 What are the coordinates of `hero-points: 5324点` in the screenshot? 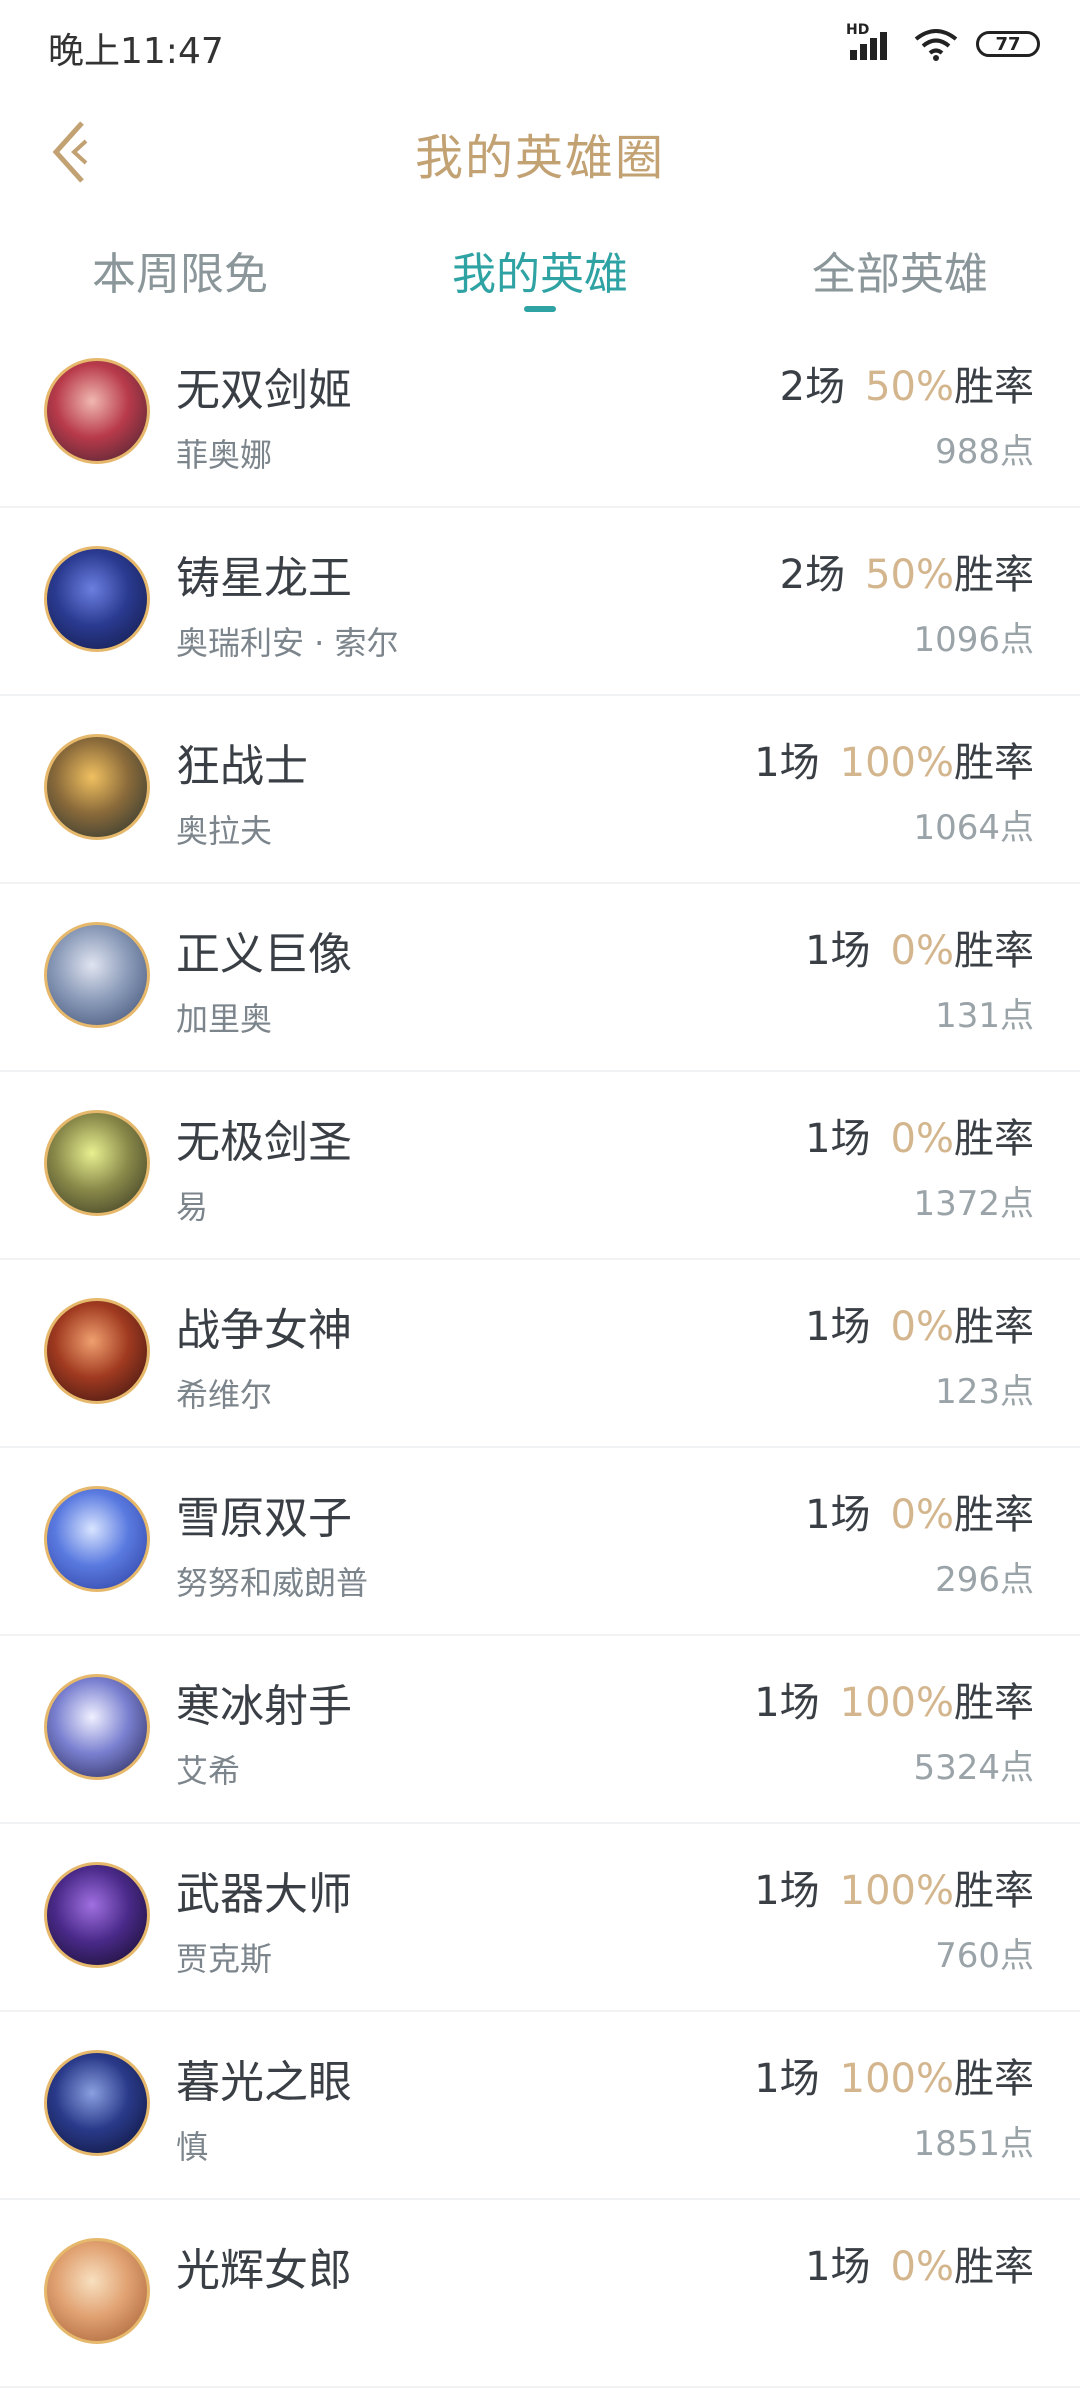 It's located at (973, 1768).